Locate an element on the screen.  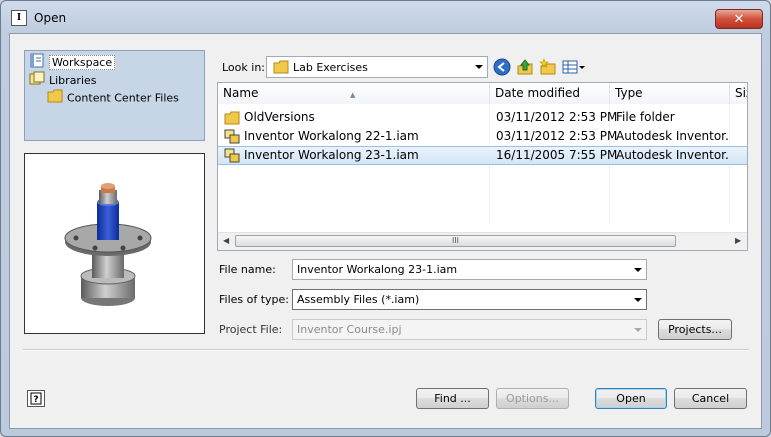
views-menu-icon is located at coordinates (574, 67).